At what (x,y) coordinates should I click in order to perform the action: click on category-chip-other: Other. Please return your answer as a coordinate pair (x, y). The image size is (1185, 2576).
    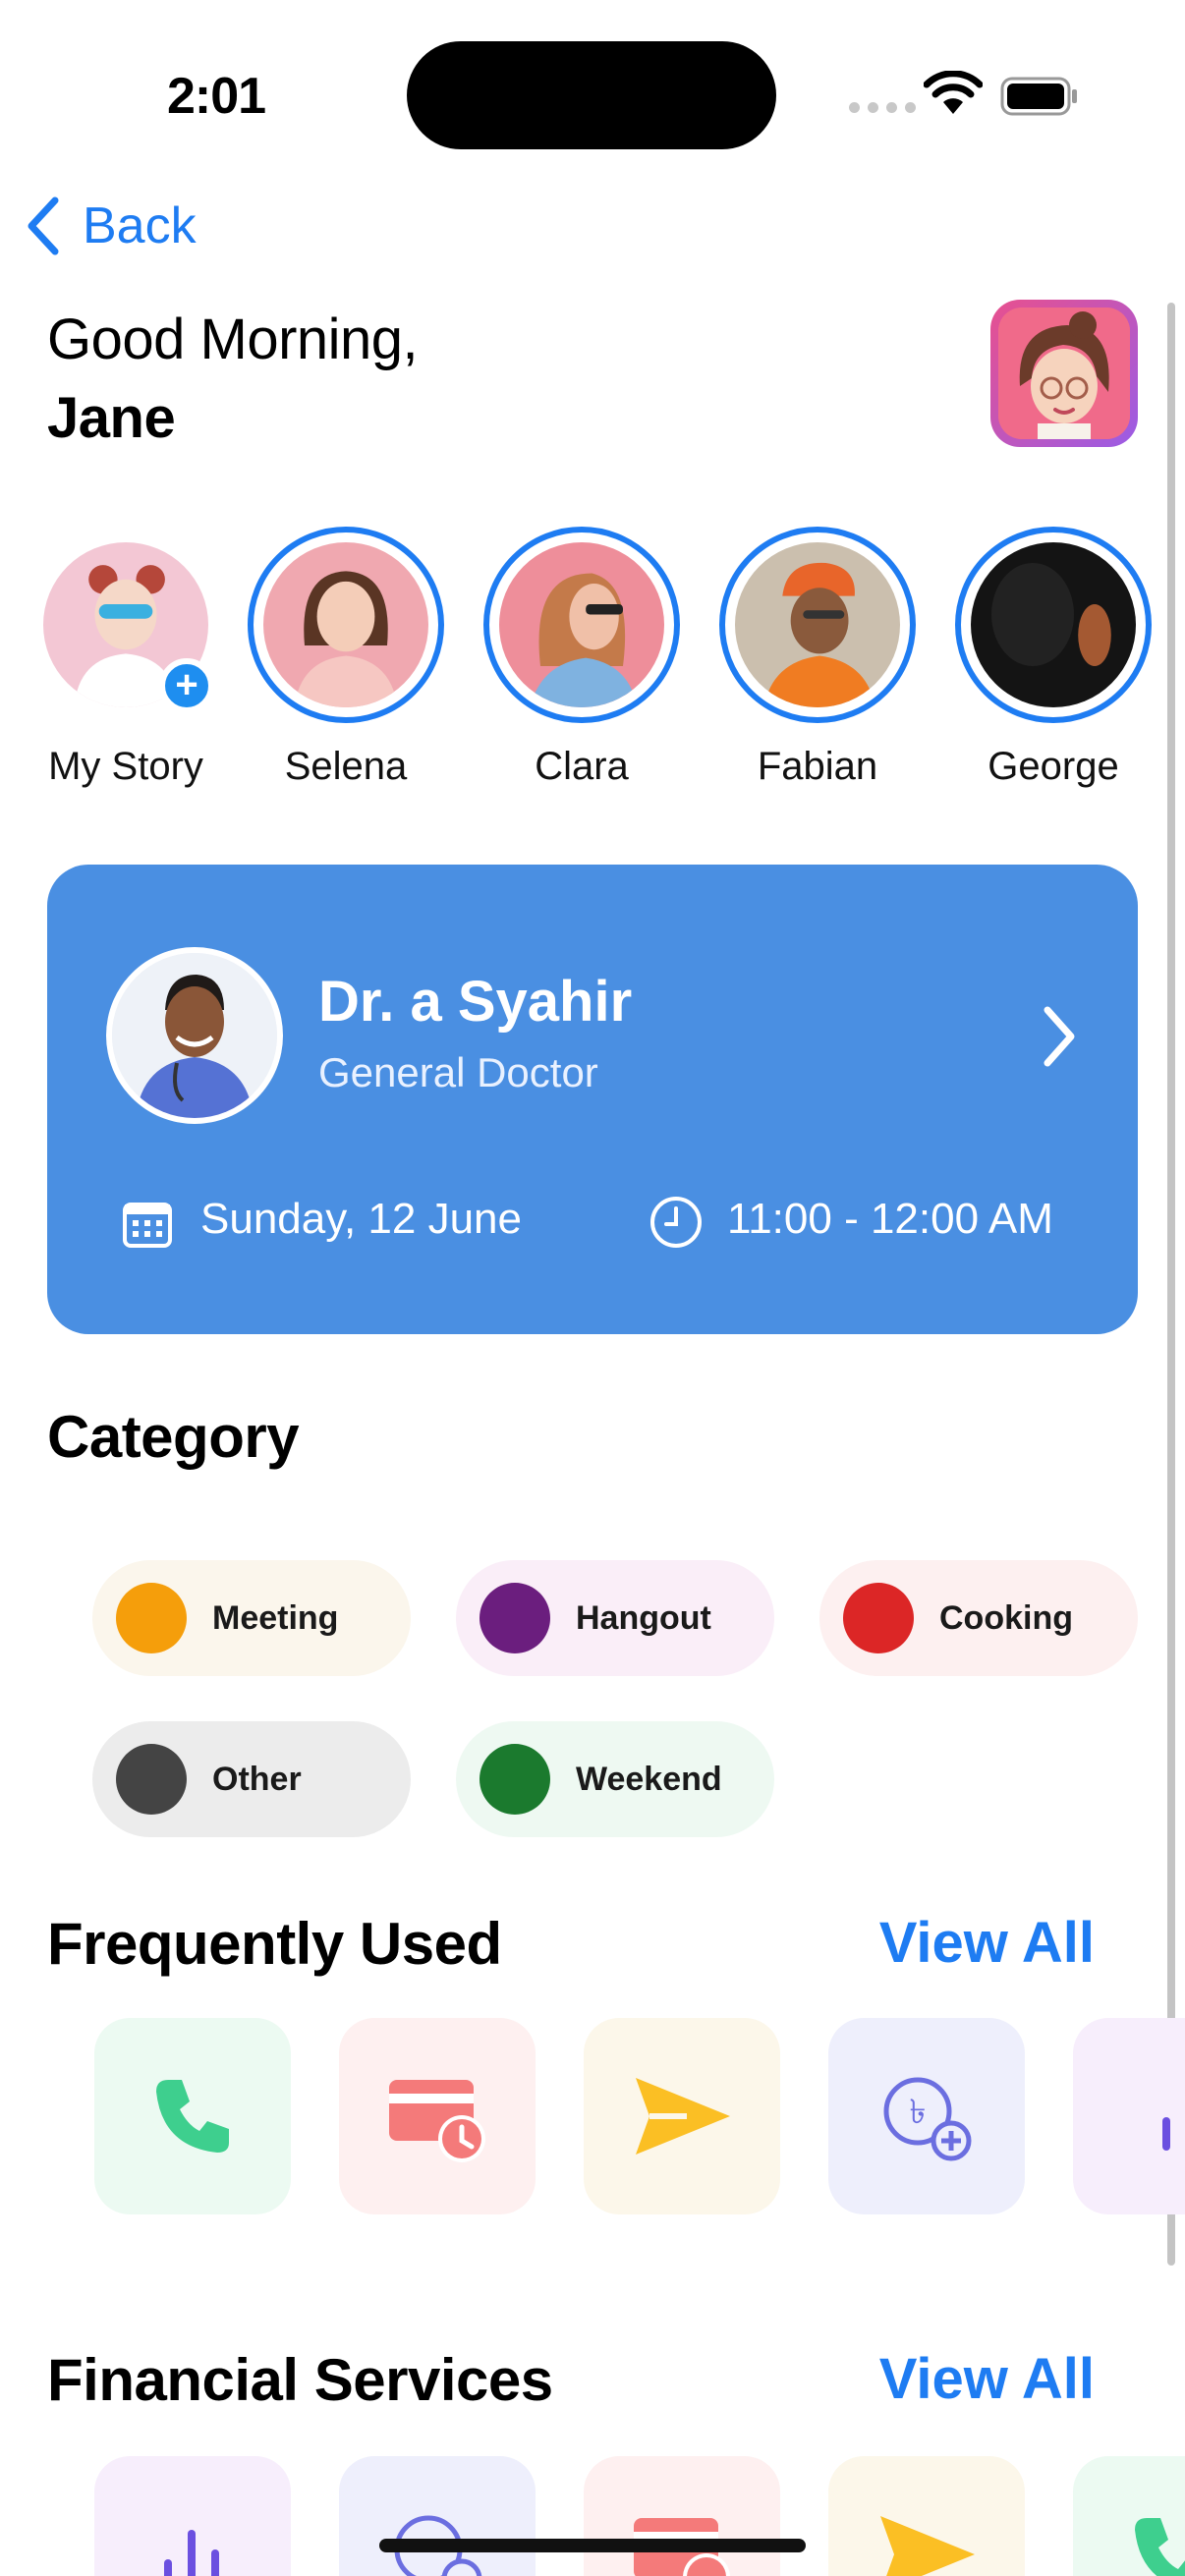
    Looking at the image, I should click on (252, 1779).